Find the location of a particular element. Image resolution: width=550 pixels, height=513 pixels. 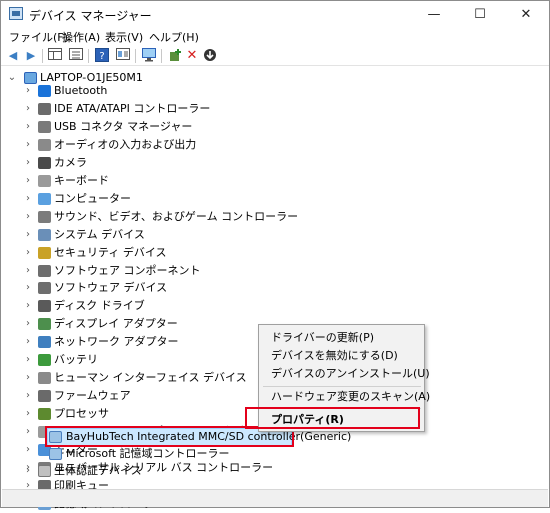

tree-category-label: コンピューター is located at coordinates (92, 198).